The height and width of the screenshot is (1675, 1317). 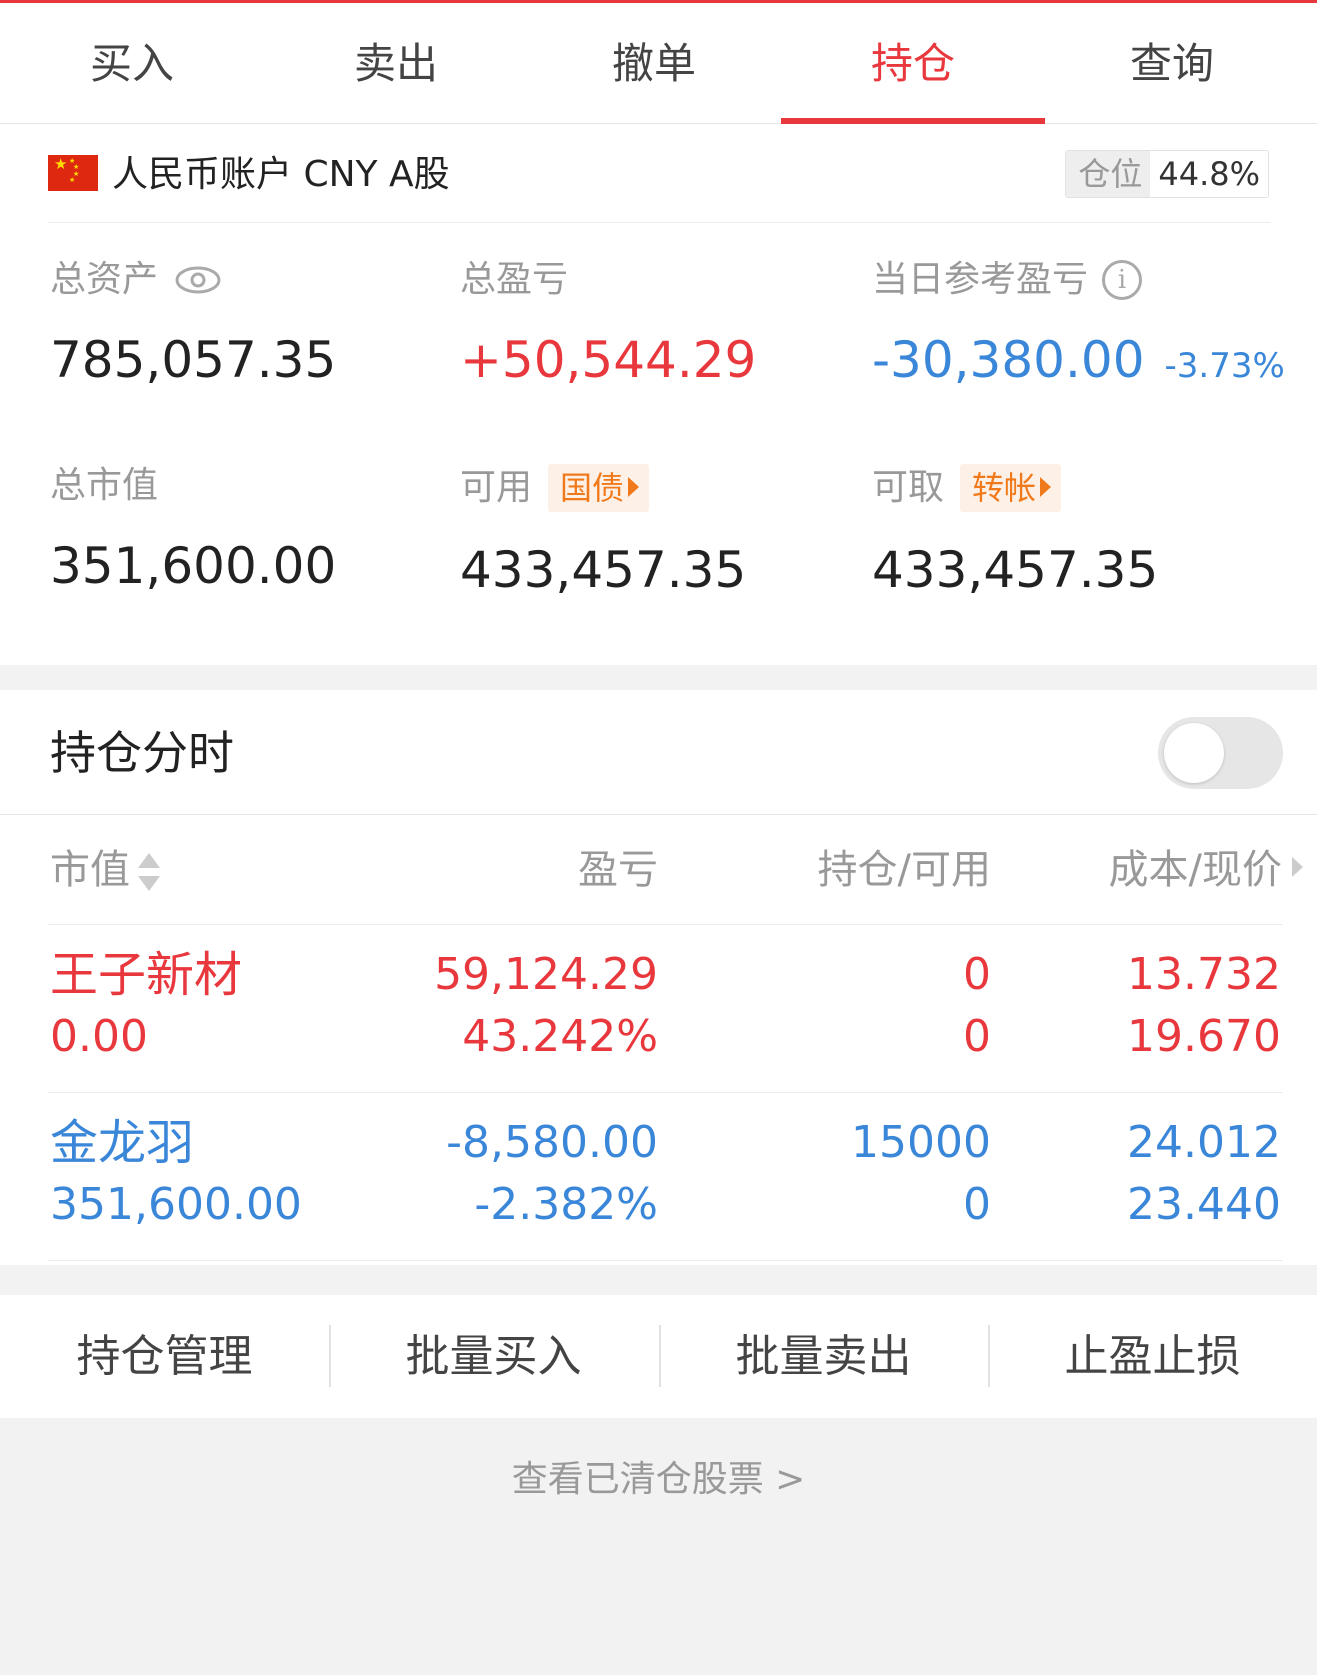 I want to click on stock-market-value: 0.00, so click(x=99, y=1036).